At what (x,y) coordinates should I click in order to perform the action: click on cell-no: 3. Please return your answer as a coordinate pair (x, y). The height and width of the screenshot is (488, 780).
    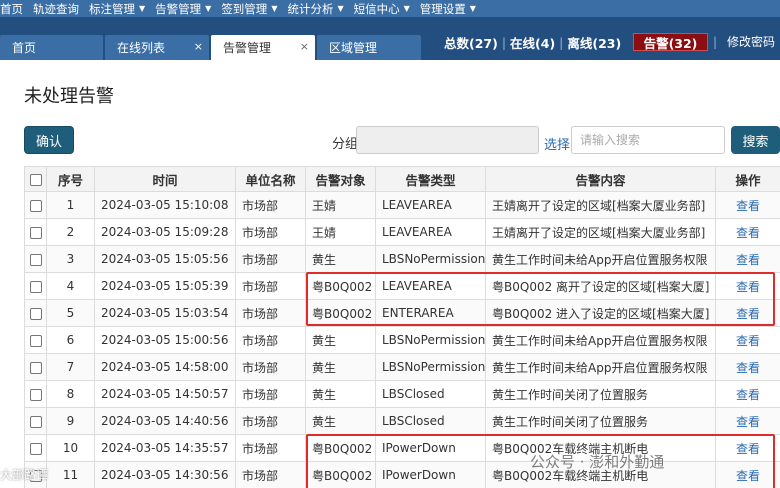
    Looking at the image, I should click on (70, 259).